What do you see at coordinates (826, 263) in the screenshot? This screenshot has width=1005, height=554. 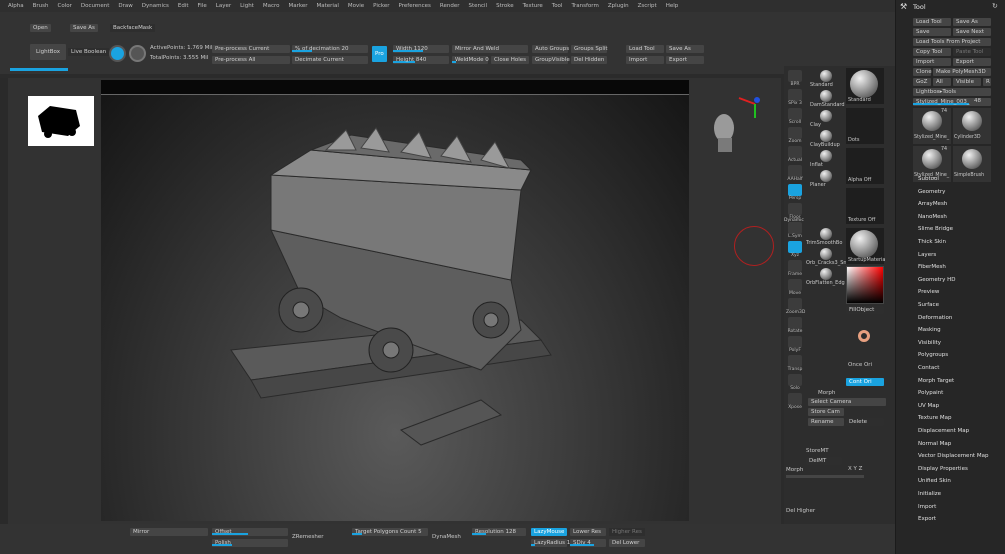 I see `brush-orb-cracks3-sn: Orb_Cracks3_Sn` at bounding box center [826, 263].